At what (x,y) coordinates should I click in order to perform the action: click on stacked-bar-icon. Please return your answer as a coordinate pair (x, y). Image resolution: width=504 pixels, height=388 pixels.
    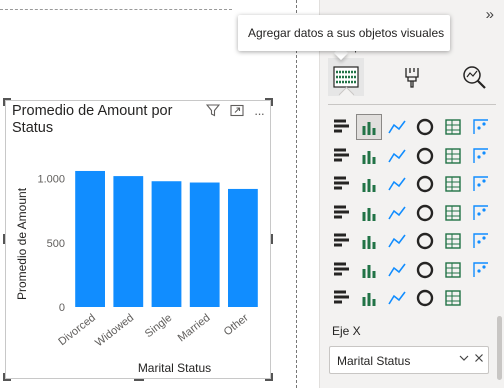
    Looking at the image, I should click on (341, 127).